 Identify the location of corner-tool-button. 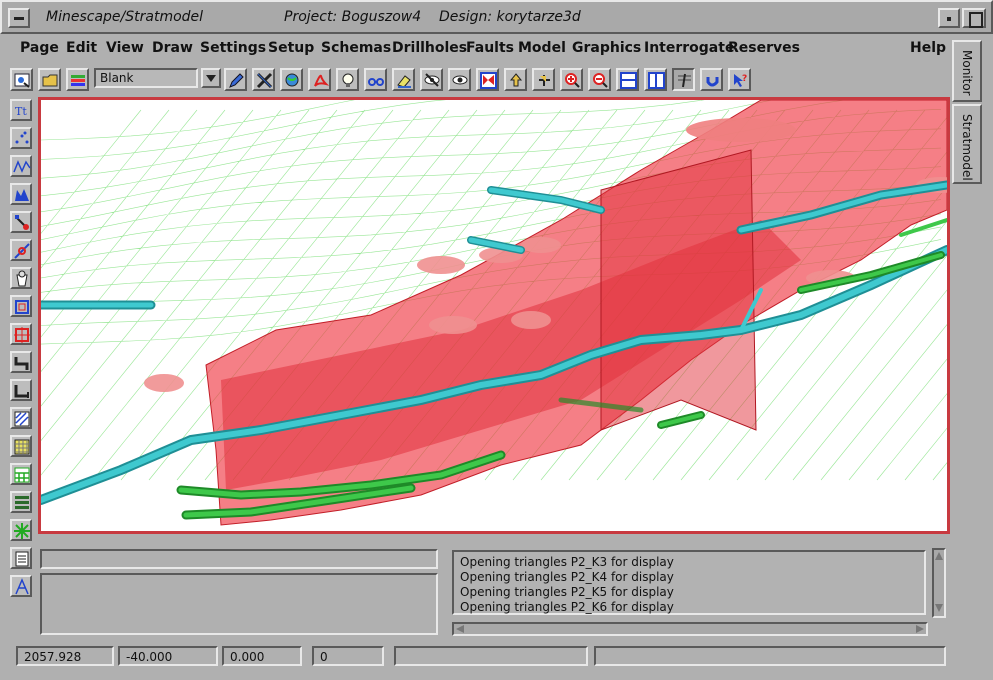
(21, 362).